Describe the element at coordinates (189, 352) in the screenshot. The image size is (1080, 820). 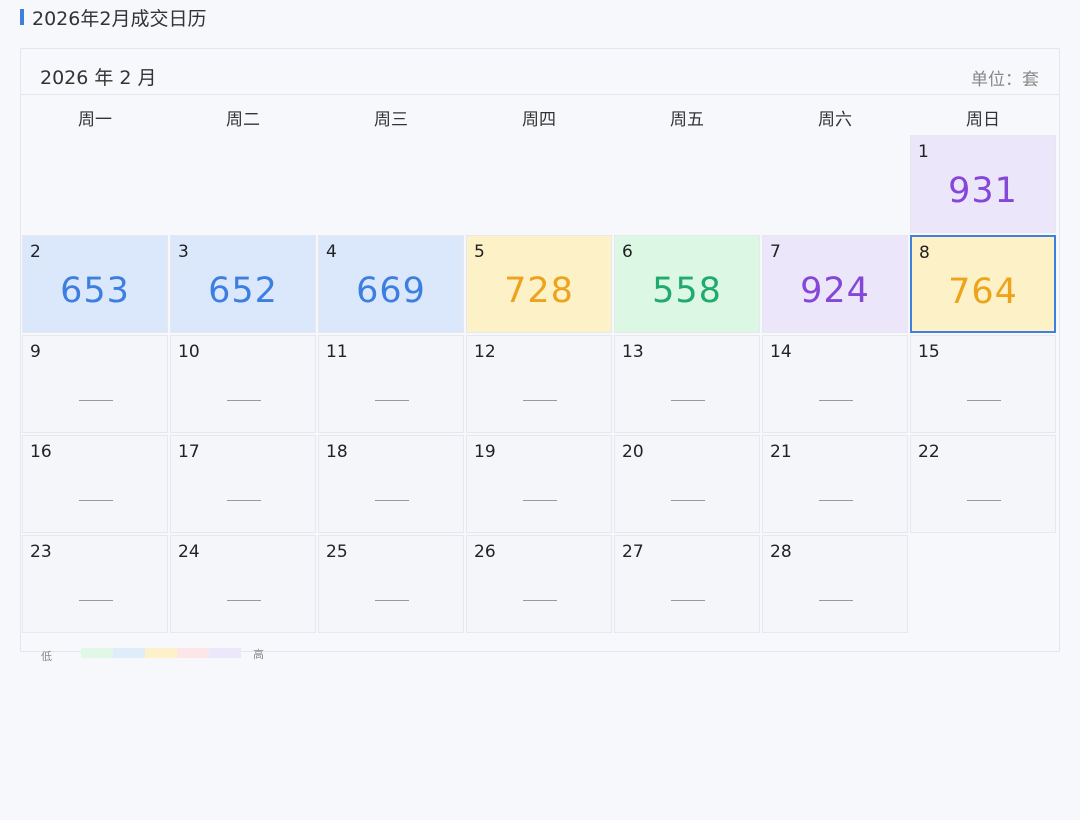
I see `day-number: 10` at that location.